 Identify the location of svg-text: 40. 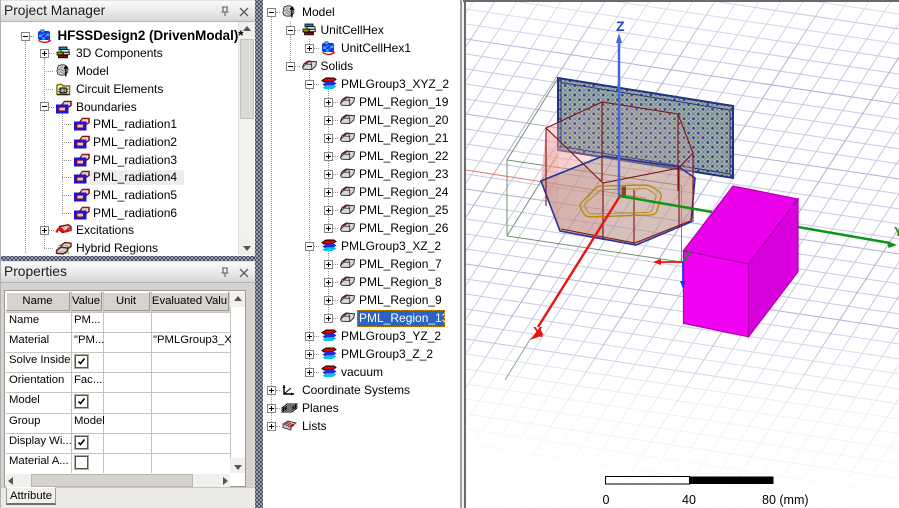
(689, 500).